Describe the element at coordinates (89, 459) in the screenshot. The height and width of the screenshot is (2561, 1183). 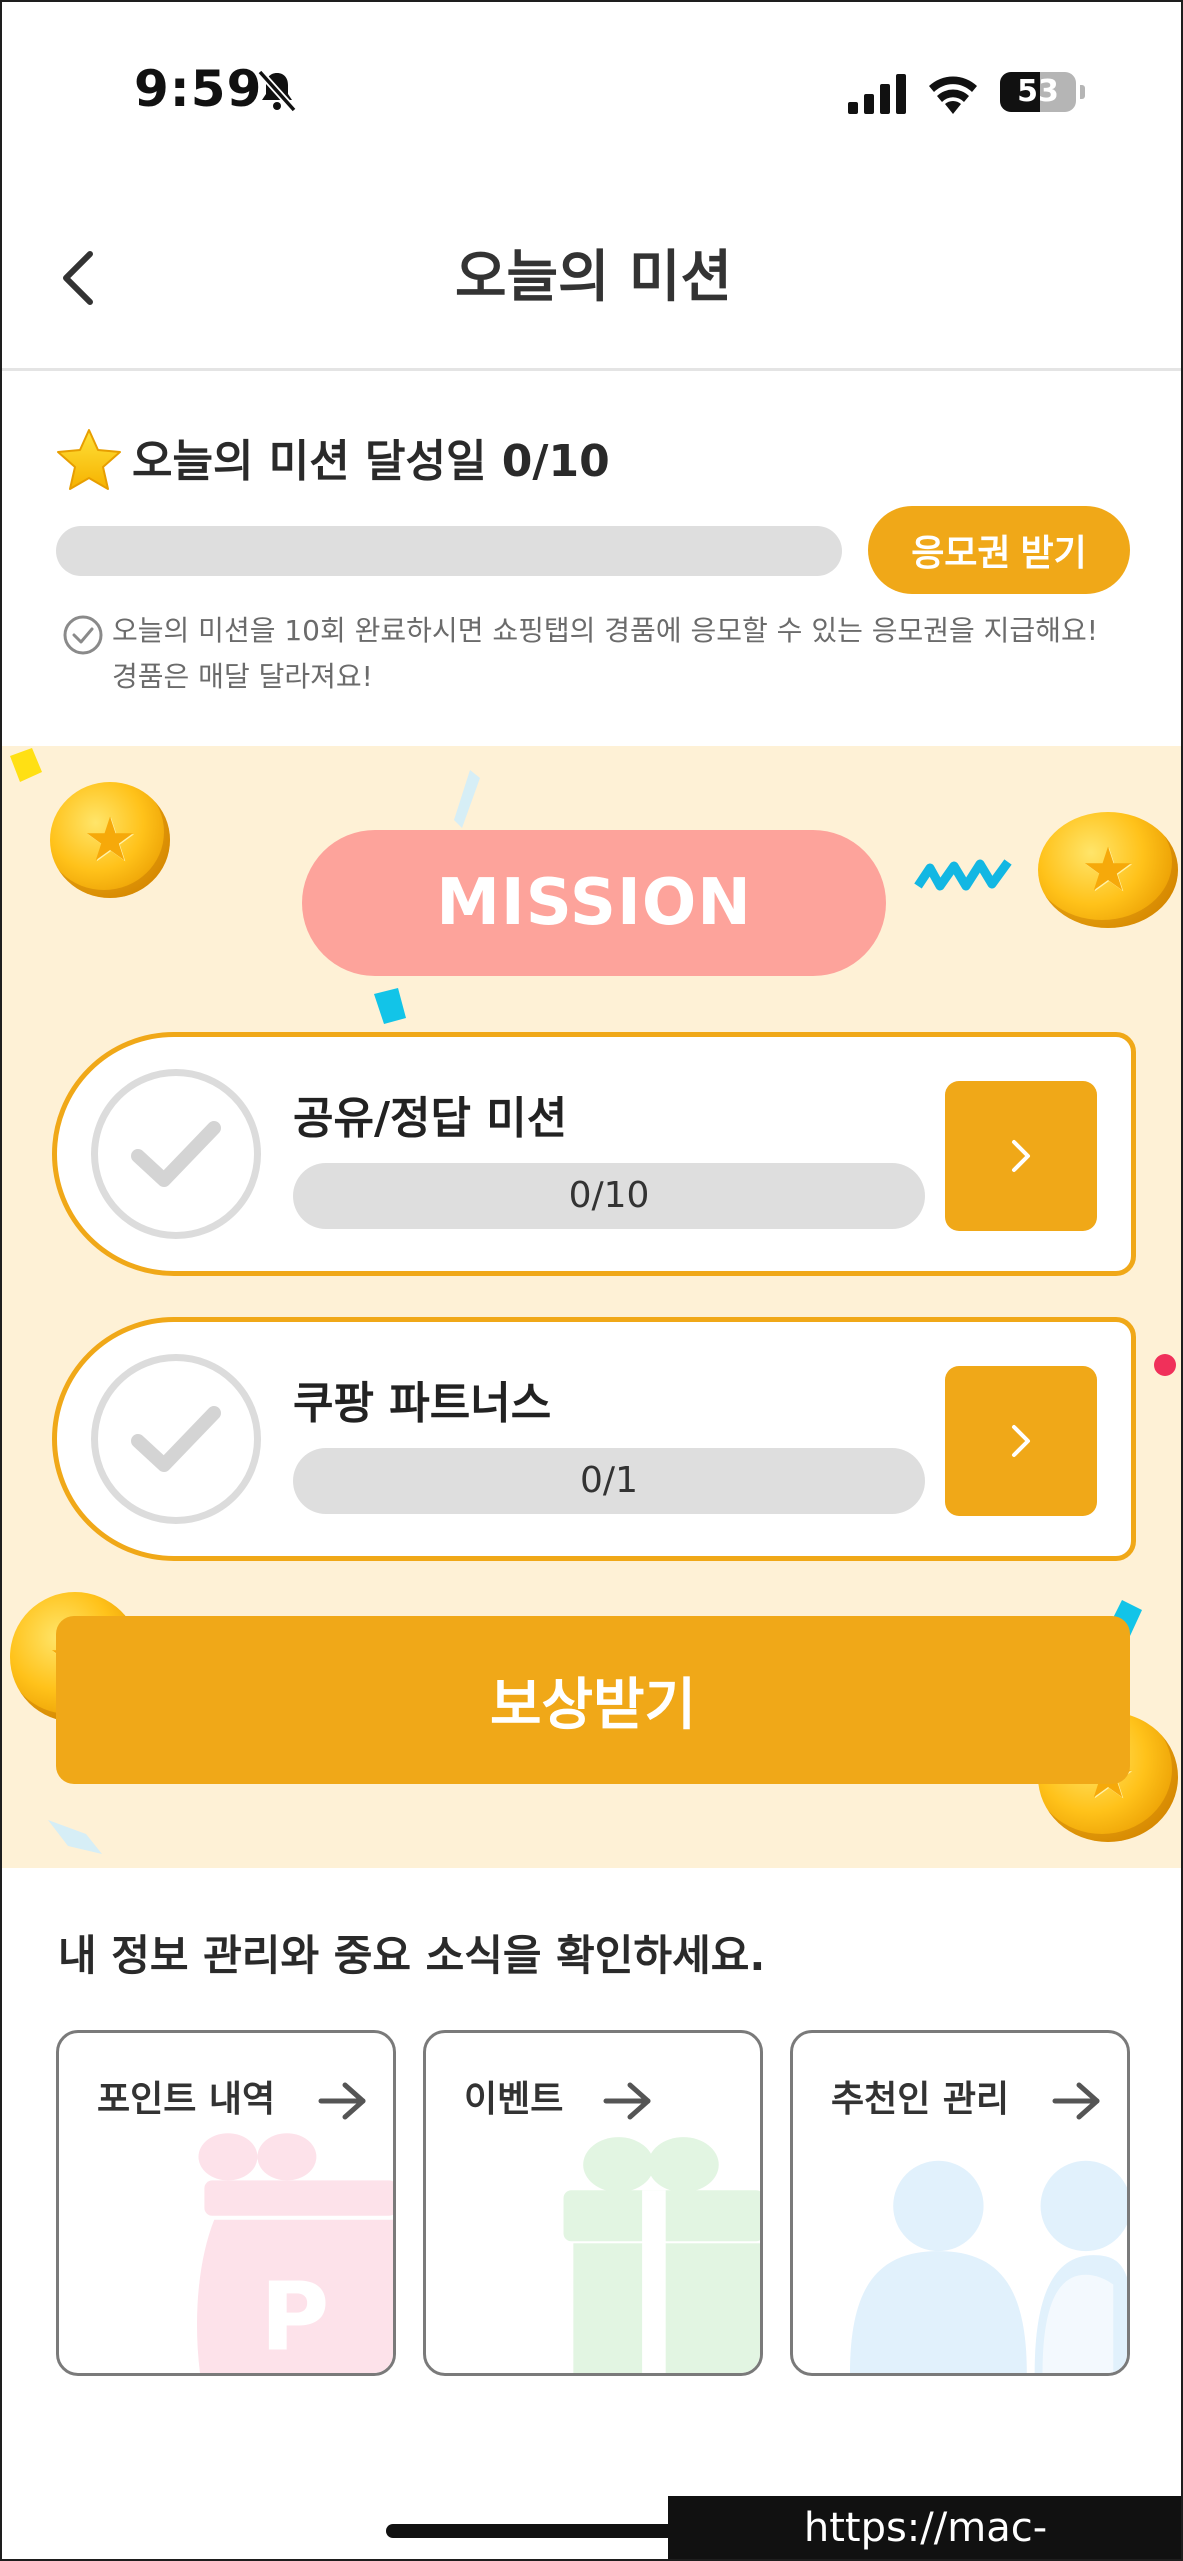
I see `star-icon` at that location.